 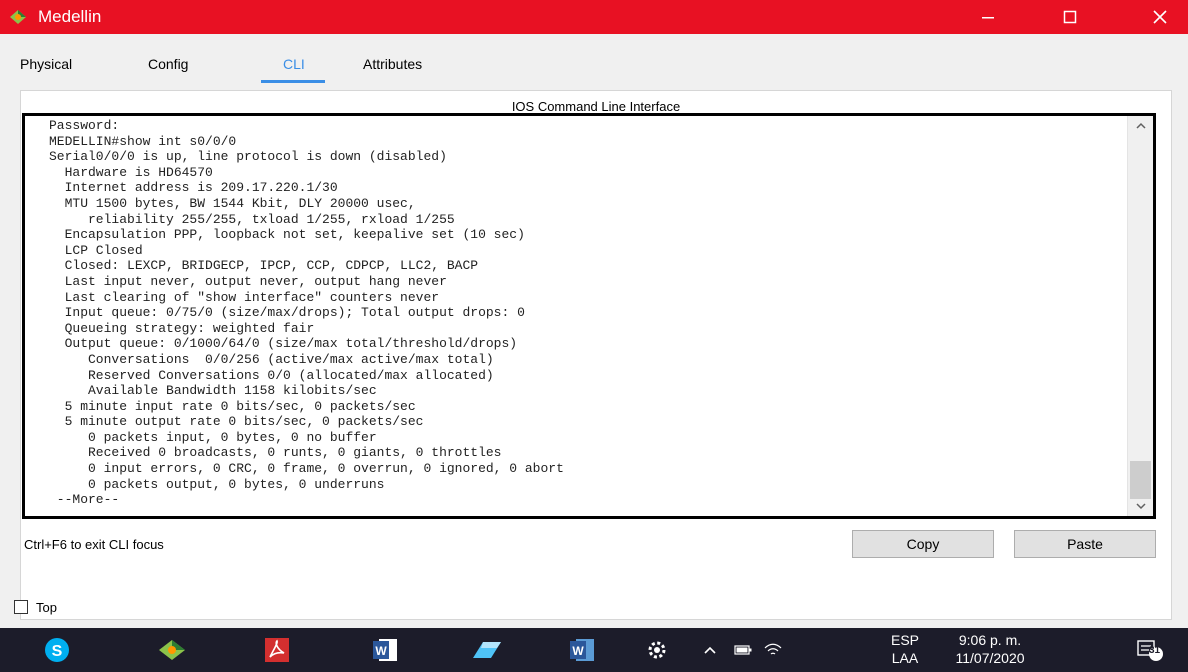 I want to click on cli-focus-hint: Ctrl+F6 to exit CLI focus, so click(x=94, y=544).